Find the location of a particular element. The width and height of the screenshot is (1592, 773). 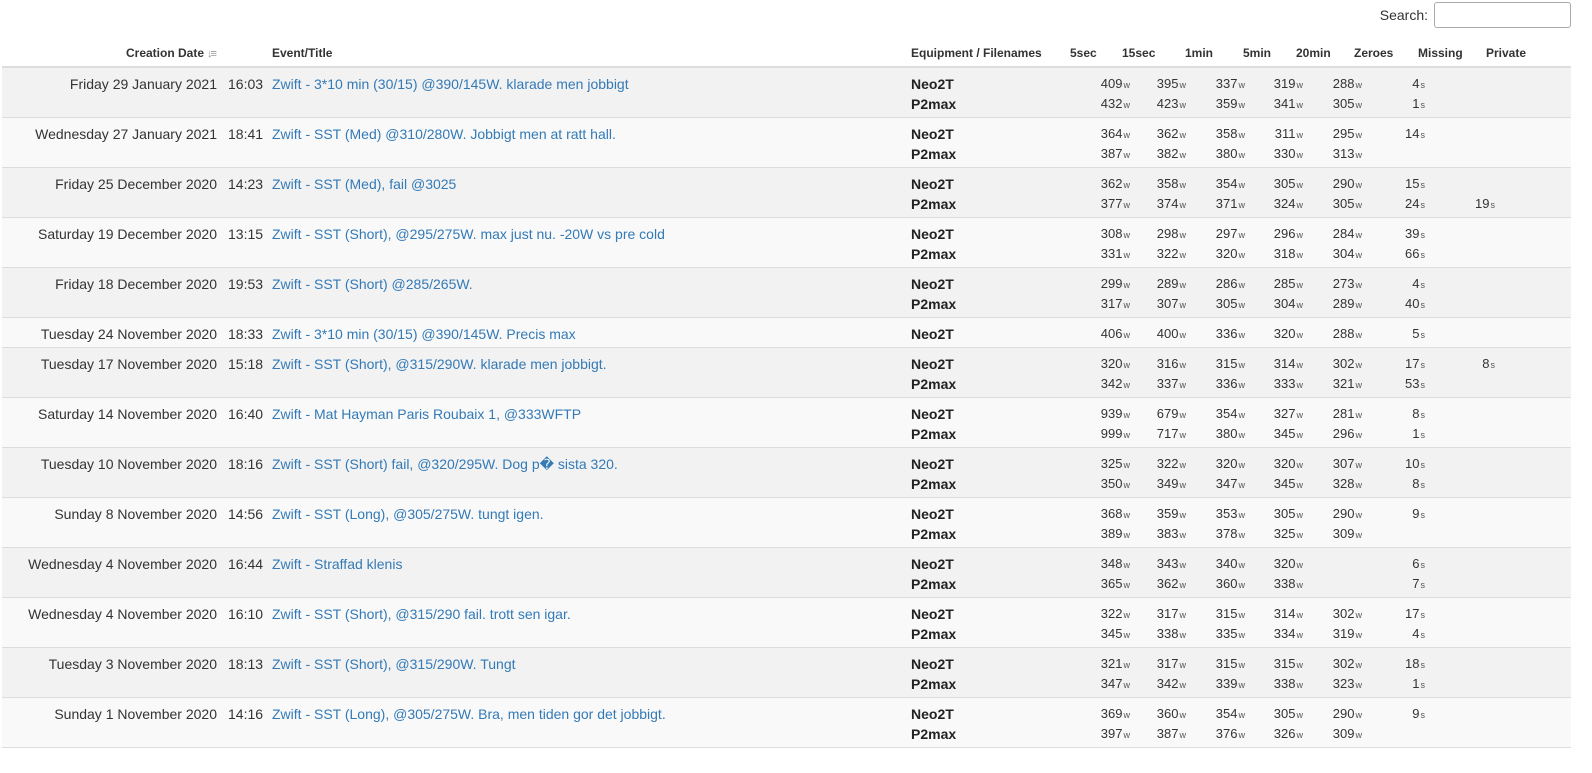

header-5sec: 5sec is located at coordinates (1083, 53).